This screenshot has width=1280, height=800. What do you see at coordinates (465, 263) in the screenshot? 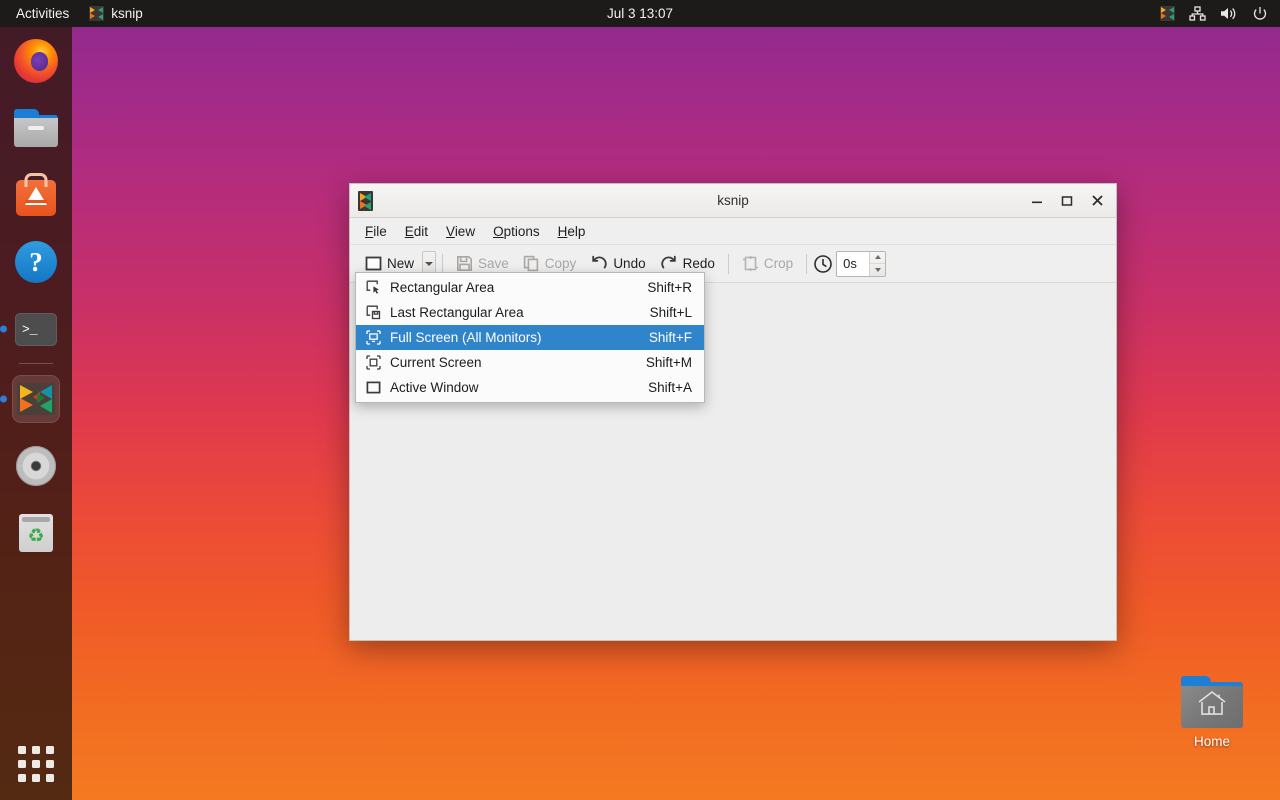
I see `save-icon` at bounding box center [465, 263].